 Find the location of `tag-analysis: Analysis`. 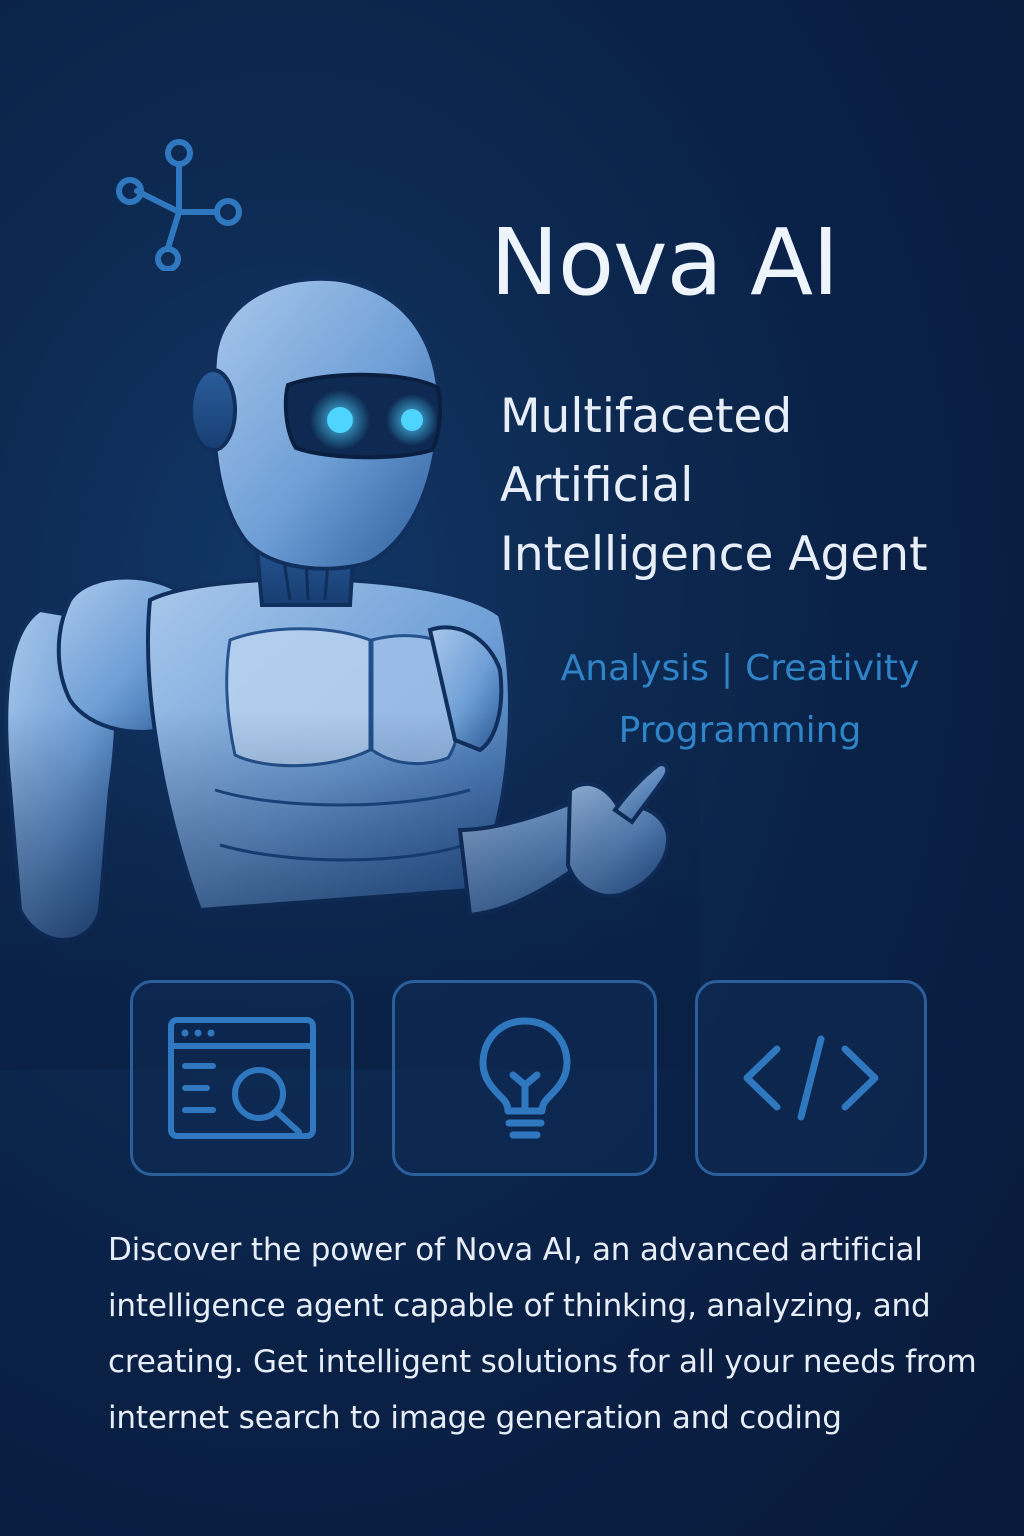

tag-analysis: Analysis is located at coordinates (634, 668).